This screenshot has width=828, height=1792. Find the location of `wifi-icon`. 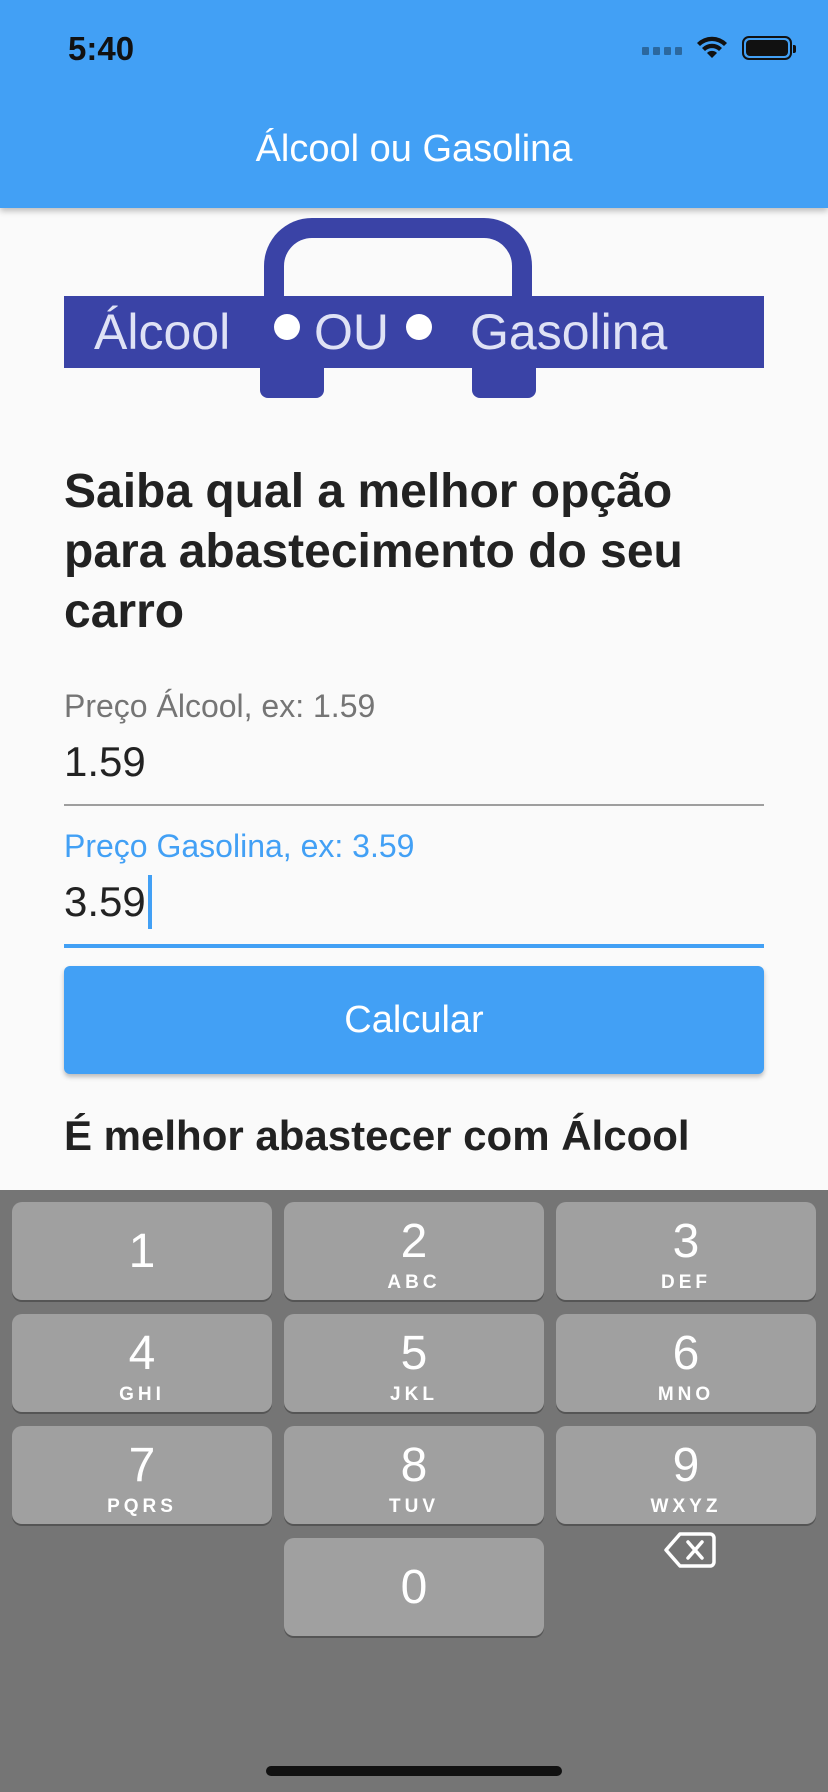

wifi-icon is located at coordinates (712, 47).